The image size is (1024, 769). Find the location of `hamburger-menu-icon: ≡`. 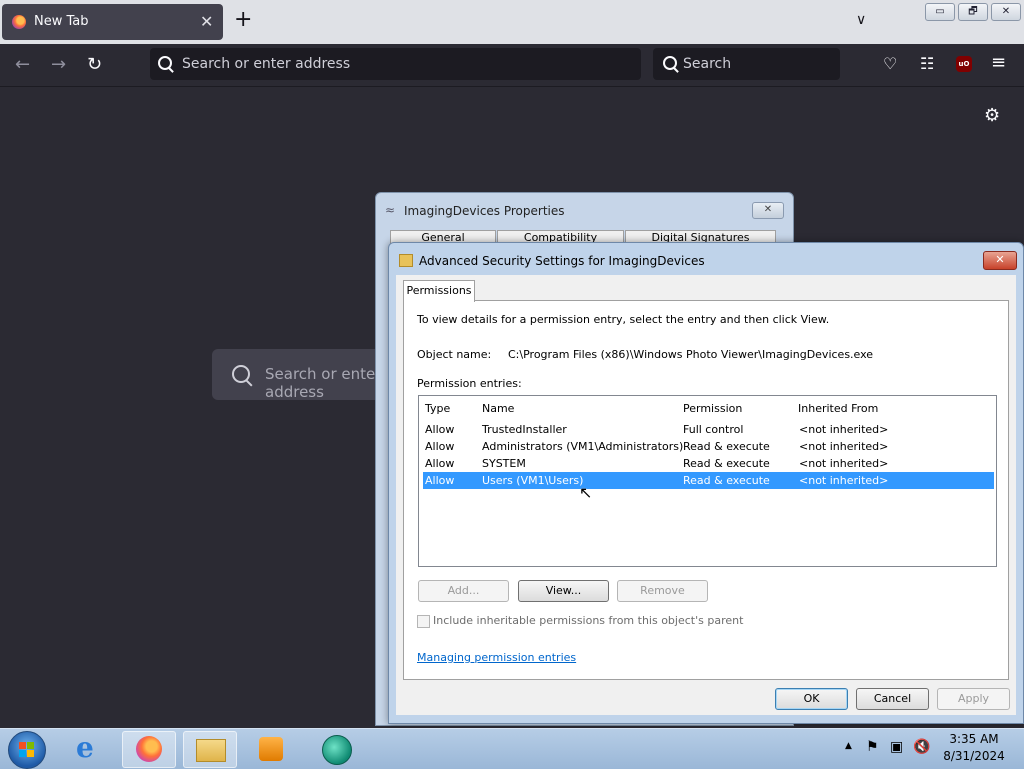

hamburger-menu-icon: ≡ is located at coordinates (998, 62).